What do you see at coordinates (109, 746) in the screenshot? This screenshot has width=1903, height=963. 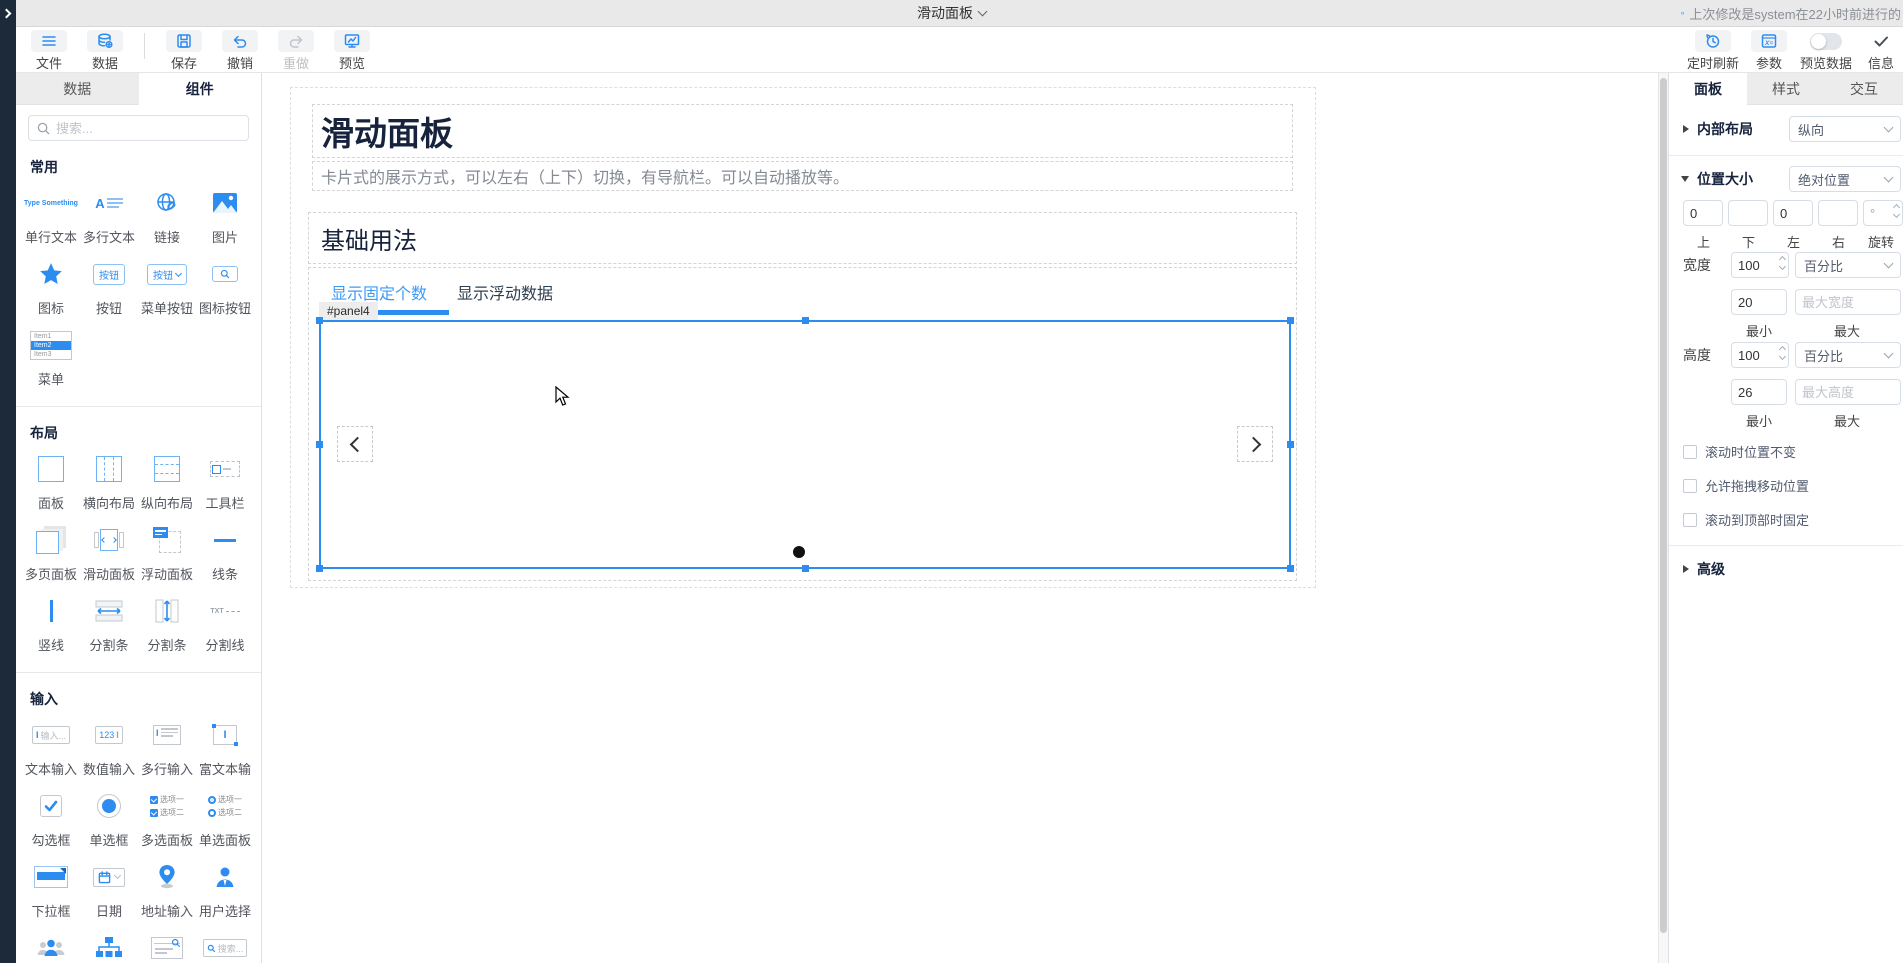 I see `component-item-number-input: 123 I 数值输入` at bounding box center [109, 746].